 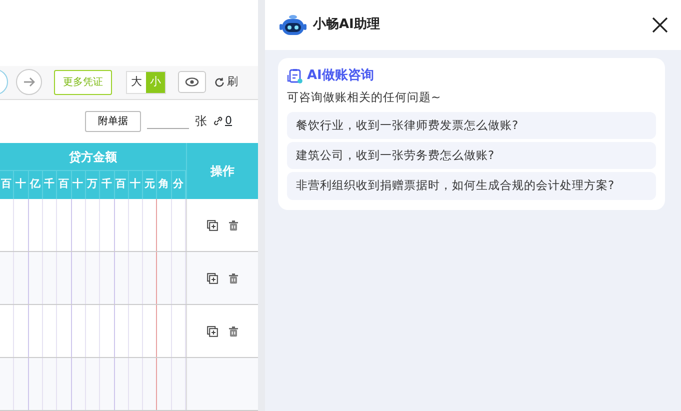 I want to click on refresh-button: 刷, so click(x=226, y=82).